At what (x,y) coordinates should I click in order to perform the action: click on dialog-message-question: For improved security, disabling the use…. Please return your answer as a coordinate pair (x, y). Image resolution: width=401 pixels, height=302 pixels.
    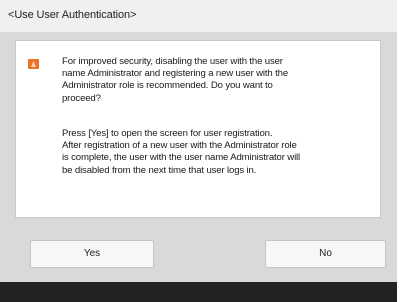
    Looking at the image, I should click on (175, 80).